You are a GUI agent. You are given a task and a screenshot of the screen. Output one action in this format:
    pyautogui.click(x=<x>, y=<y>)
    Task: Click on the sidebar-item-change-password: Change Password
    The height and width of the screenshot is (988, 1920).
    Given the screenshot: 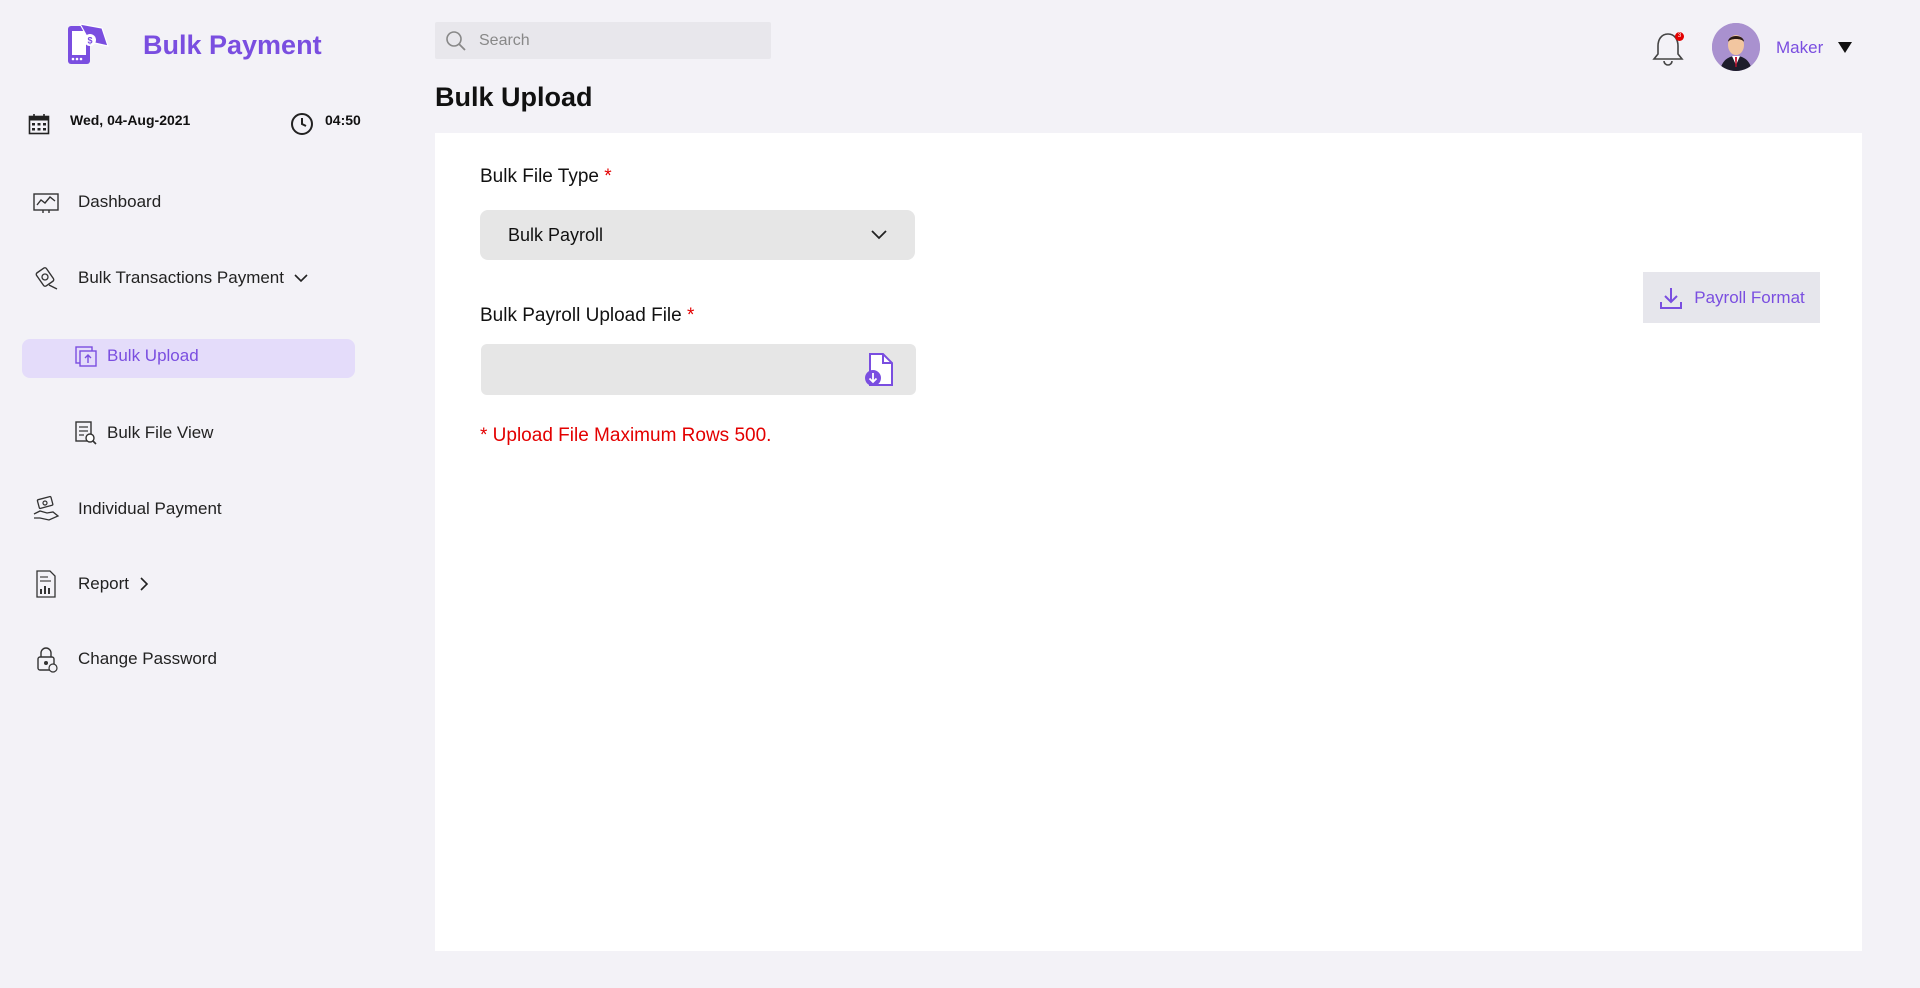 What is the action you would take?
    pyautogui.click(x=180, y=659)
    